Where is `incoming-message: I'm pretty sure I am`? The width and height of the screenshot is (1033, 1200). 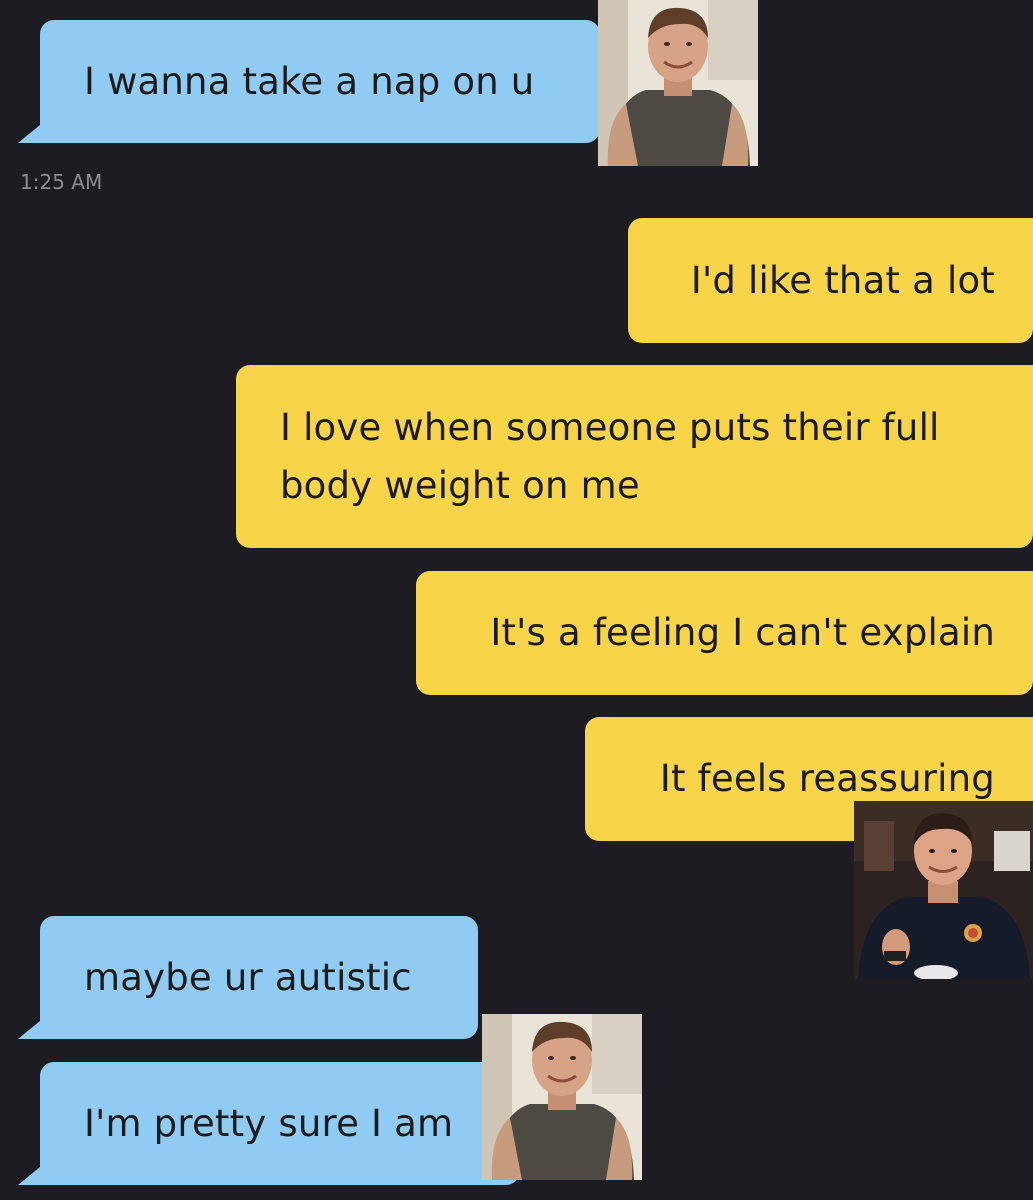 incoming-message: I'm pretty sure I am is located at coordinates (280, 1123).